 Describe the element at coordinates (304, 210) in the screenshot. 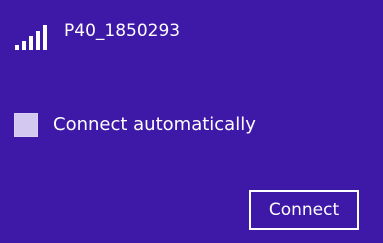

I see `connect-button: Connect` at that location.